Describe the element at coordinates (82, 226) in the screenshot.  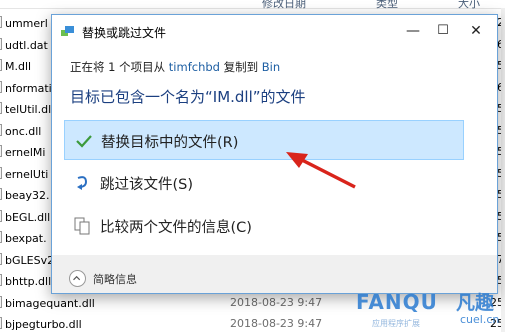
I see `file-compare-icon` at that location.